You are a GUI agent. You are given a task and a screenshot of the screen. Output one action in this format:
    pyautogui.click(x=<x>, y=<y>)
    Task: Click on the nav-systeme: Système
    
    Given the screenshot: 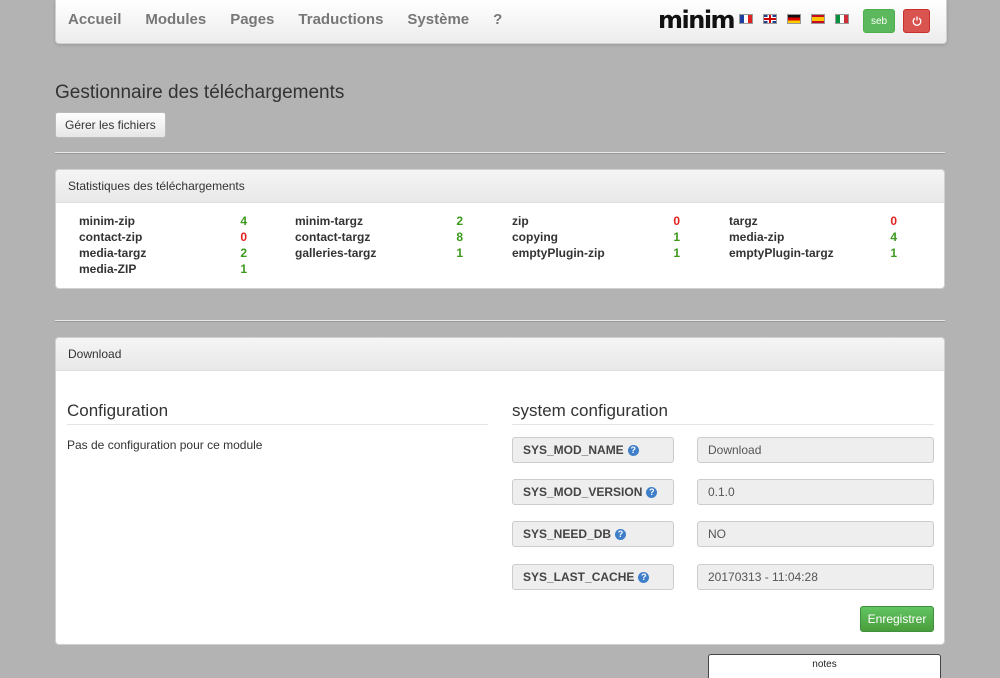 What is the action you would take?
    pyautogui.click(x=438, y=19)
    